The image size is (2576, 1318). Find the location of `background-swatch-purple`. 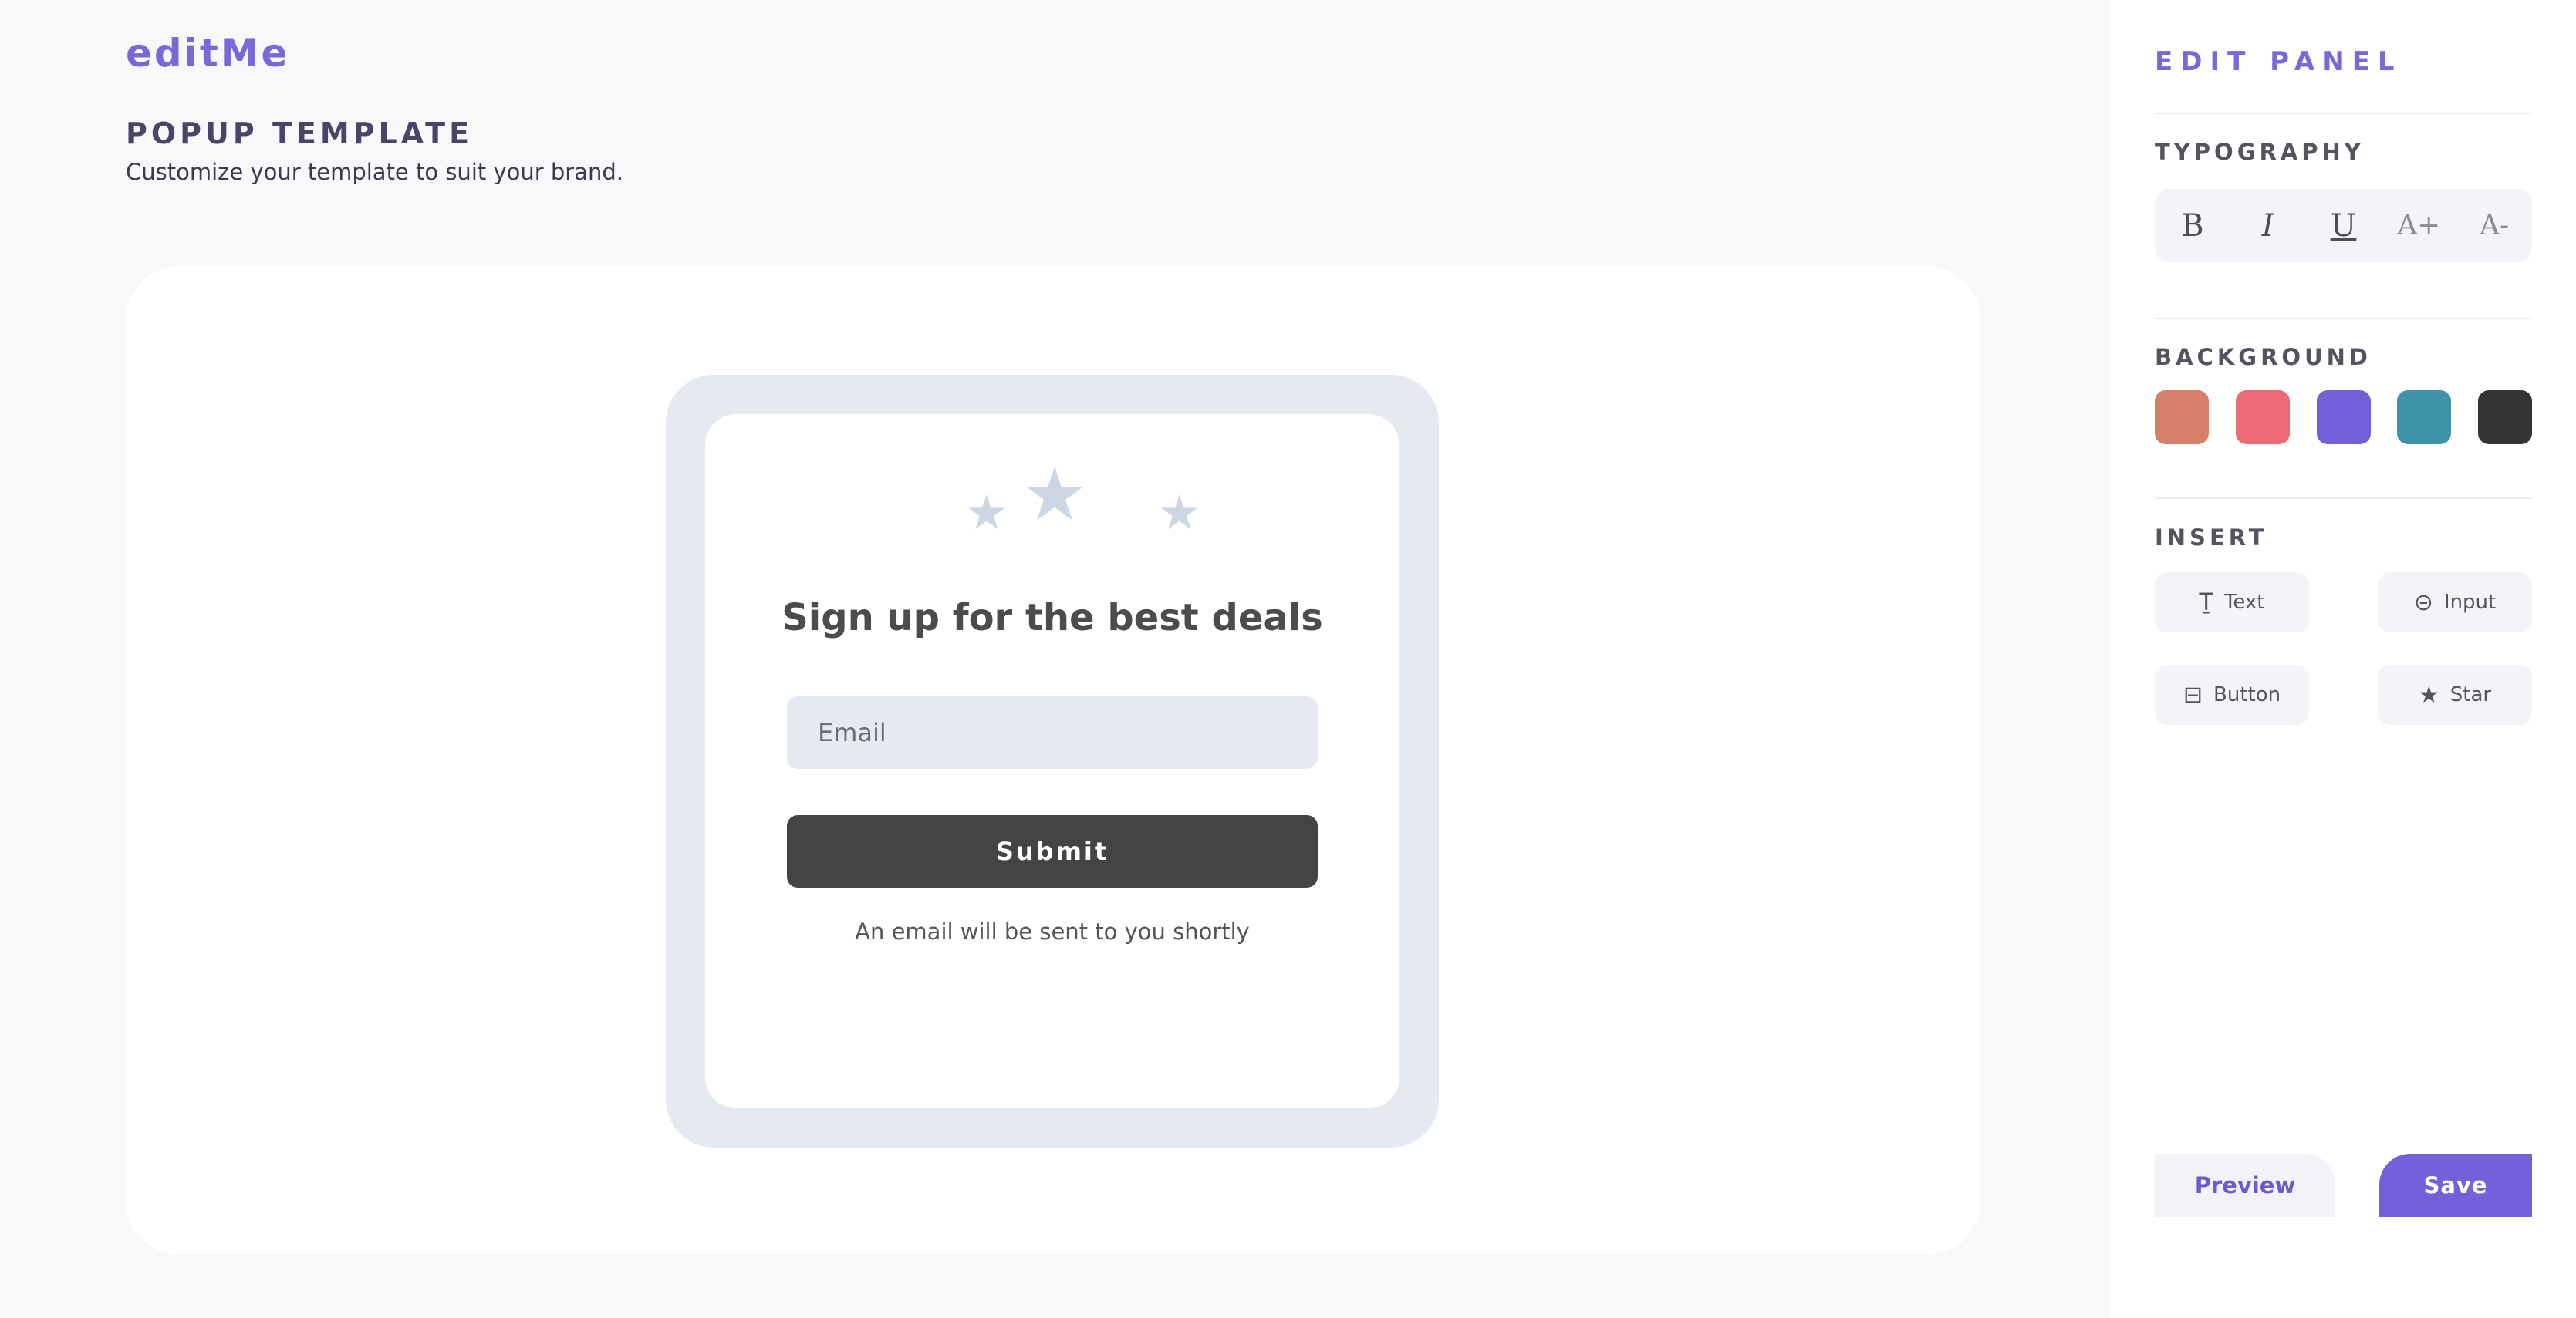

background-swatch-purple is located at coordinates (2344, 417).